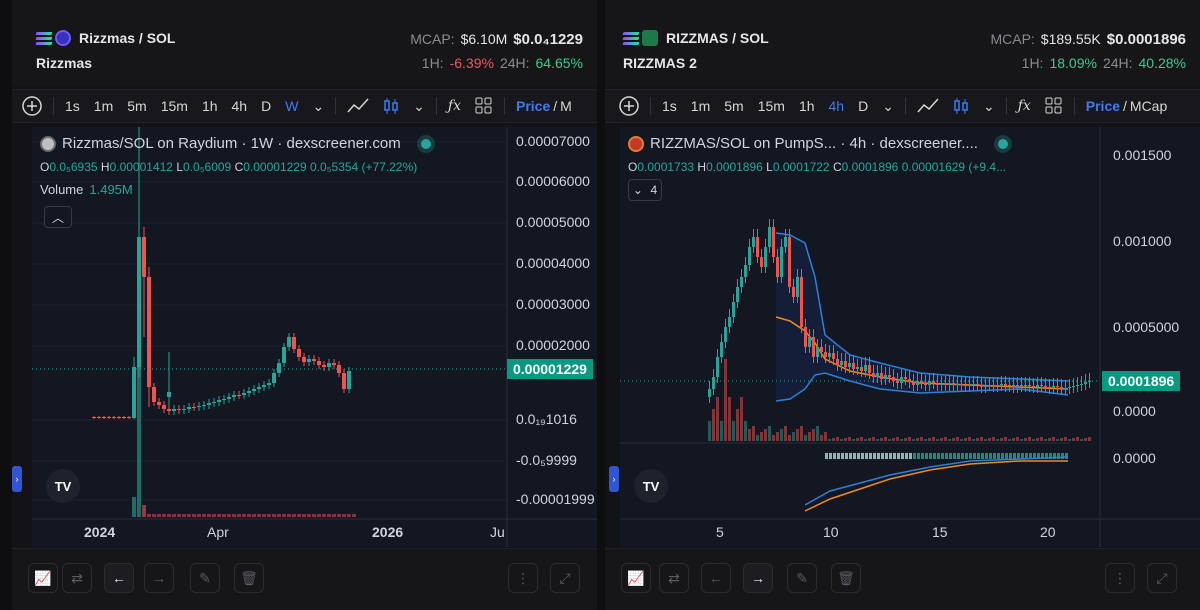  I want to click on price-axis-label: 0.00004000, so click(553, 263).